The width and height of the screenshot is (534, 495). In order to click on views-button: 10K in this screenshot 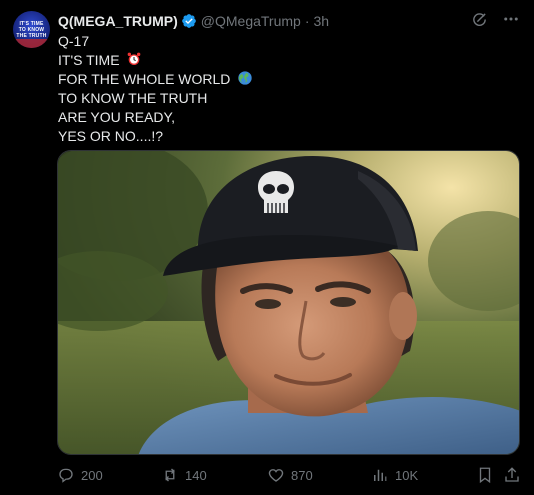, I will do `click(394, 475)`.